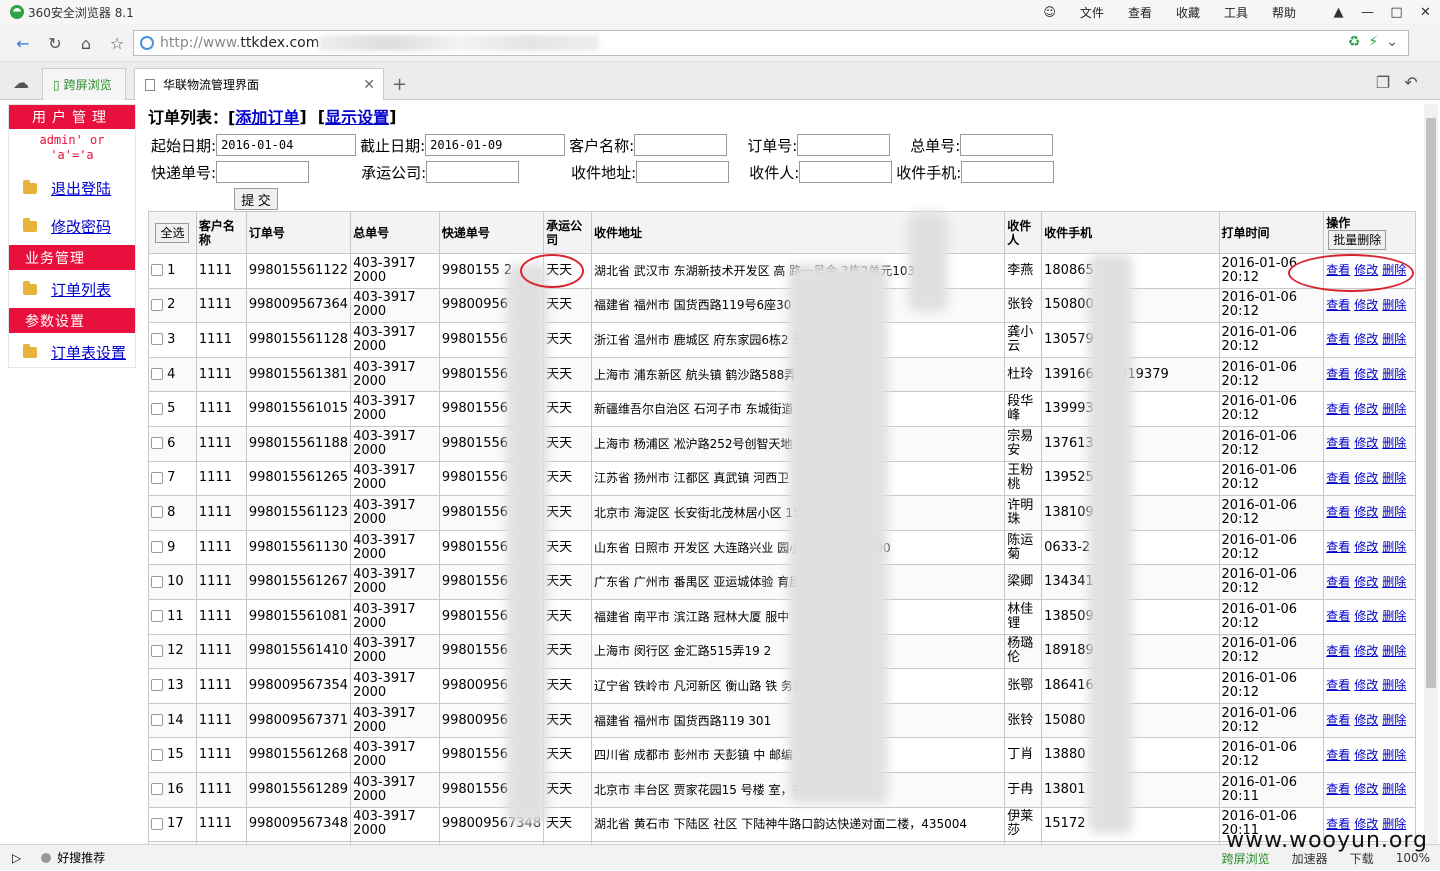 The width and height of the screenshot is (1440, 871). What do you see at coordinates (172, 232) in the screenshot?
I see `select-all-button: 全选` at bounding box center [172, 232].